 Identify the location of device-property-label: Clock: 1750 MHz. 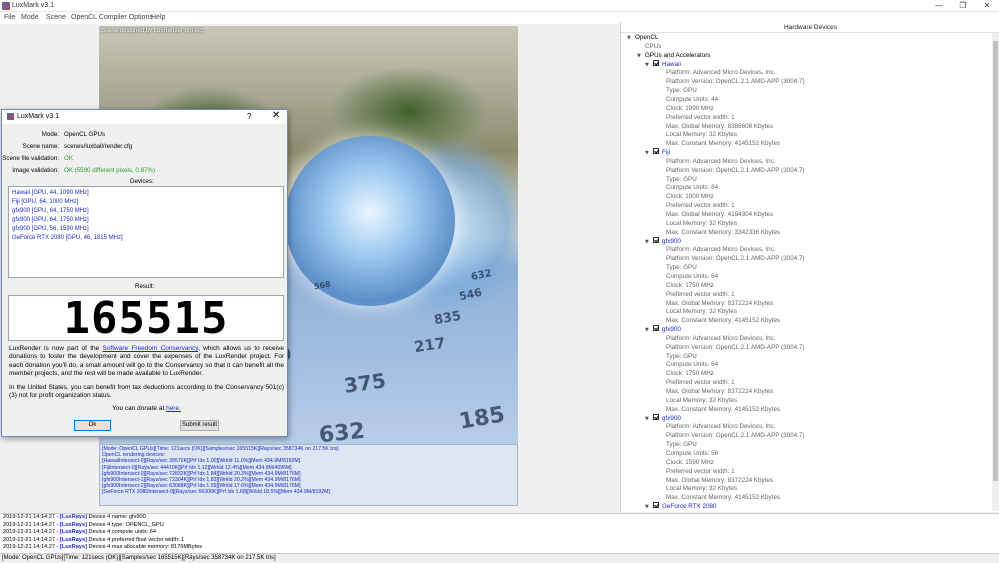
(690, 374).